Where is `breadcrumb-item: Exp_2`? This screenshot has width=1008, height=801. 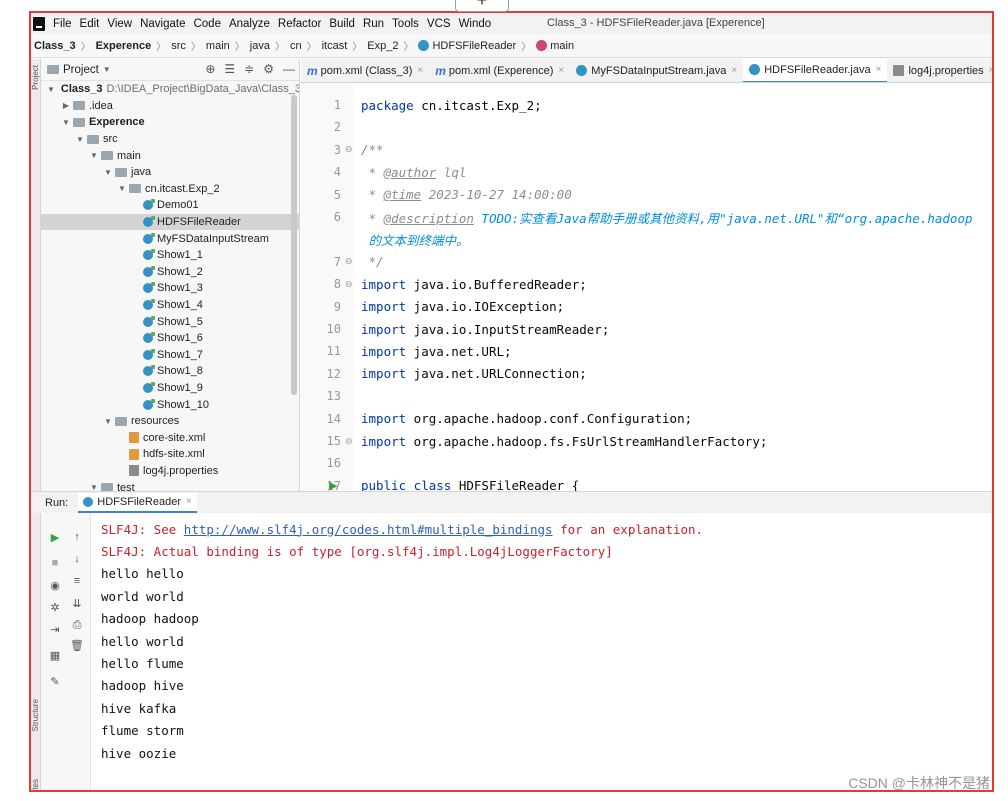
breadcrumb-item: Exp_2 is located at coordinates (382, 46).